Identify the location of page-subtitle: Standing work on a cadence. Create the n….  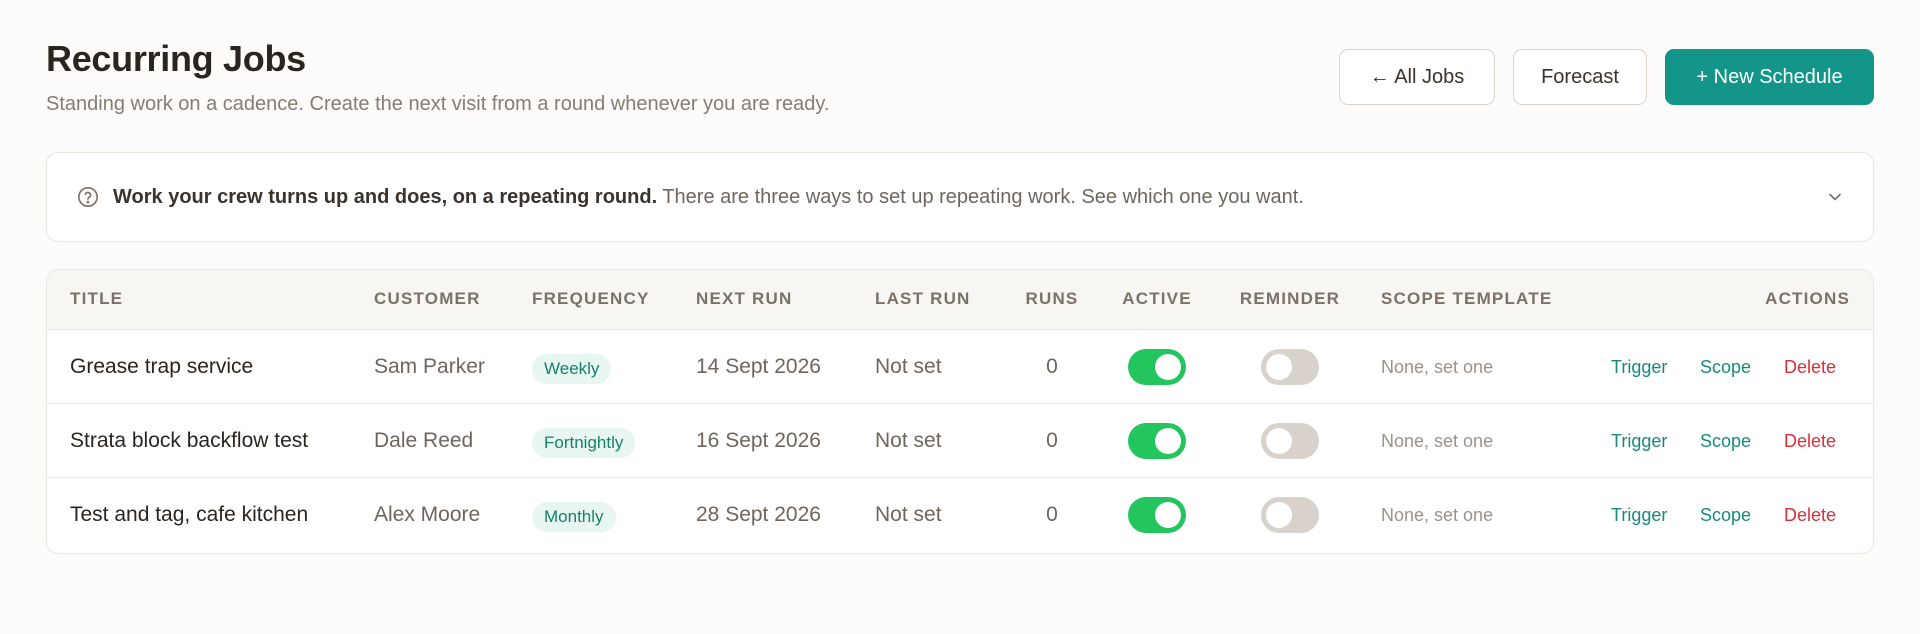
(438, 104).